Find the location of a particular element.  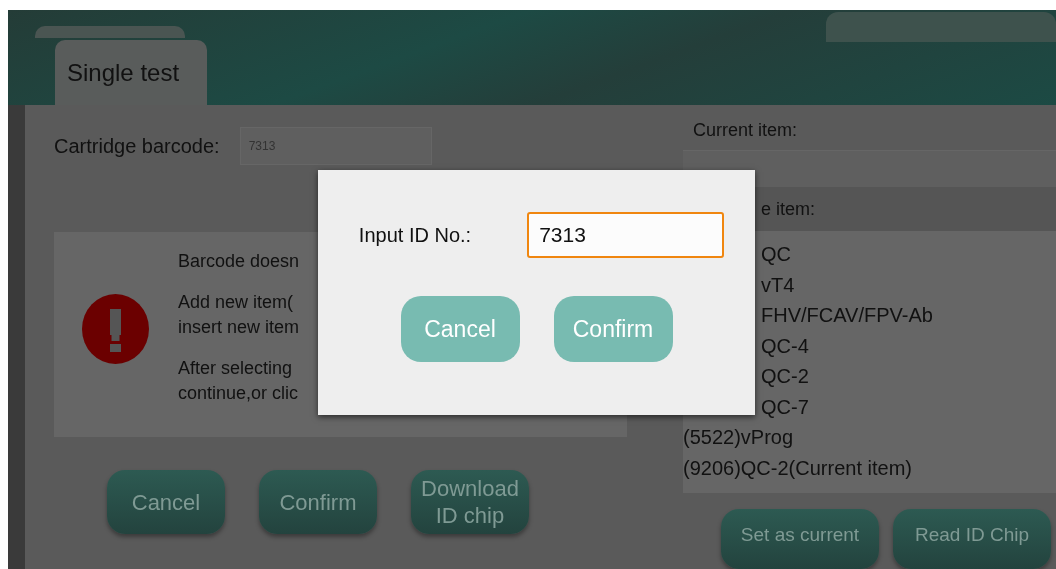

message-text: Barcode doesn is located at coordinates (239, 261).